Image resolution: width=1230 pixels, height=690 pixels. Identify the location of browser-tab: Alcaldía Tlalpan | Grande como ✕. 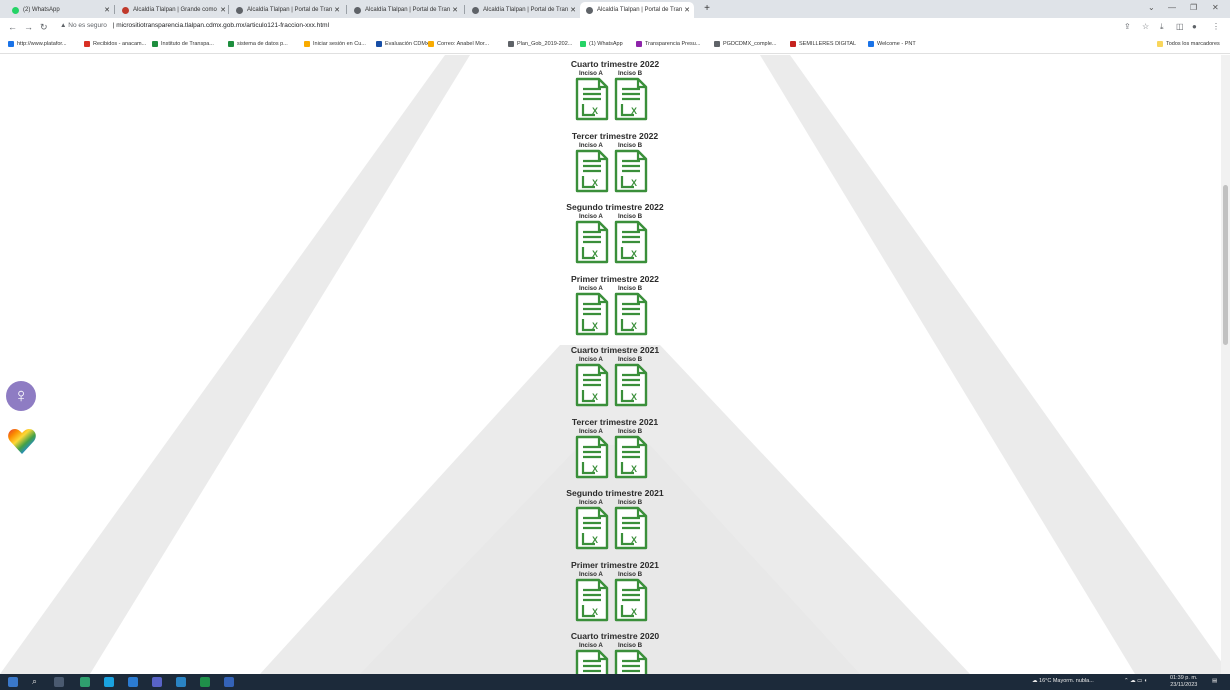
(173, 10).